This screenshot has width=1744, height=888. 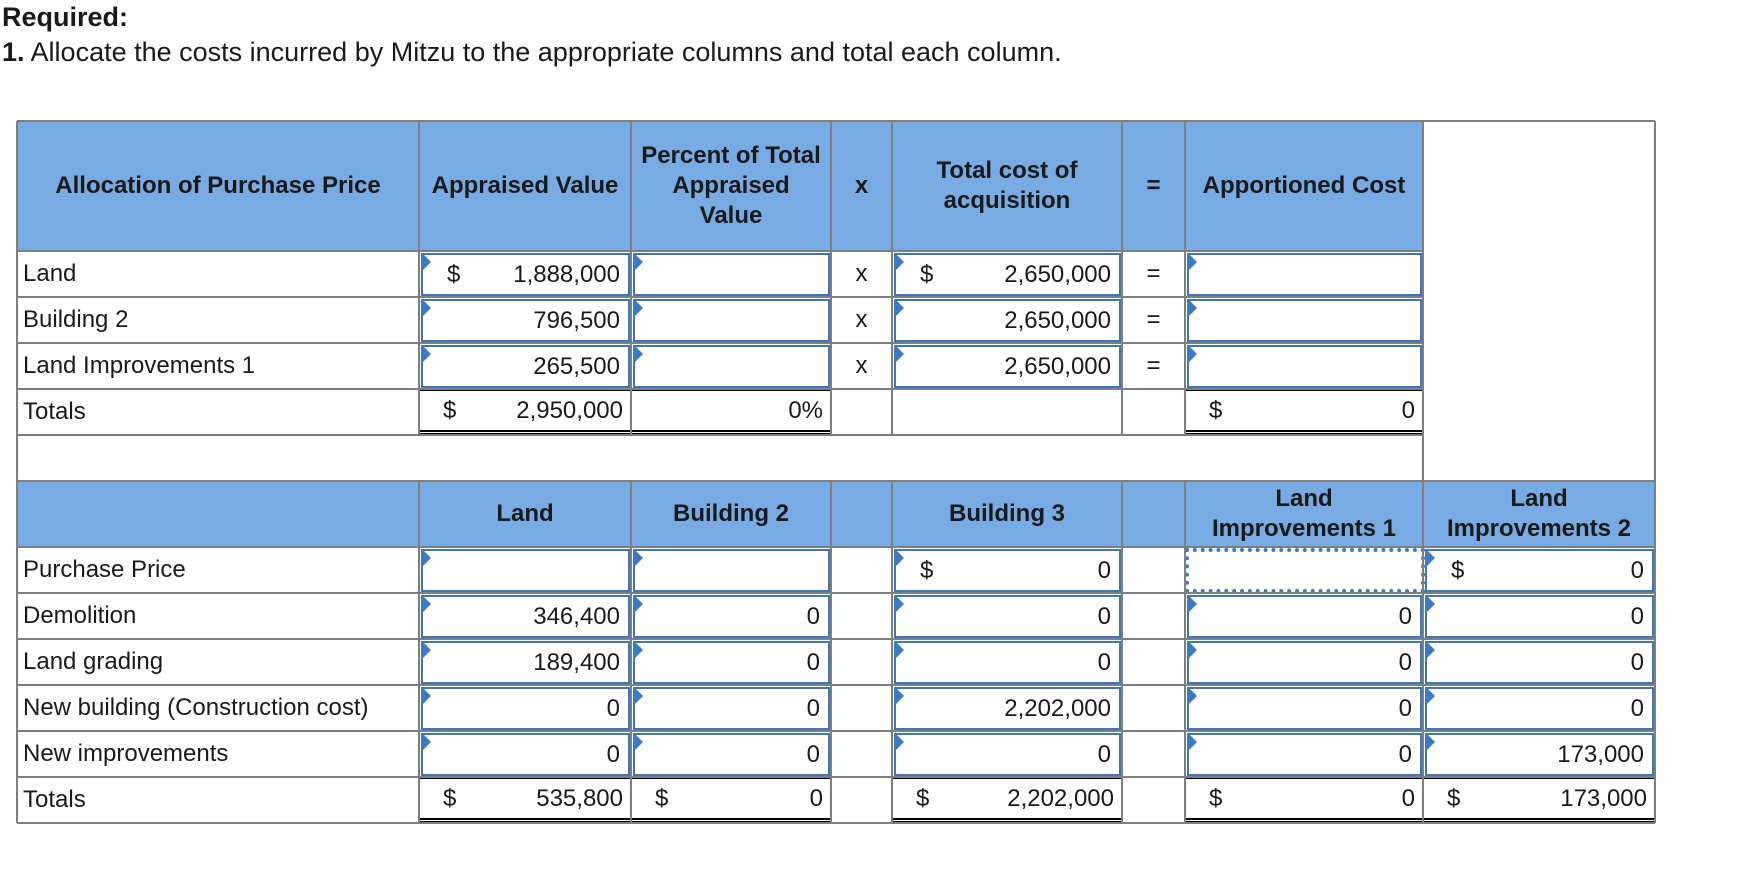 What do you see at coordinates (1304, 800) in the screenshot?
I see `land-improvements1-total: $0` at bounding box center [1304, 800].